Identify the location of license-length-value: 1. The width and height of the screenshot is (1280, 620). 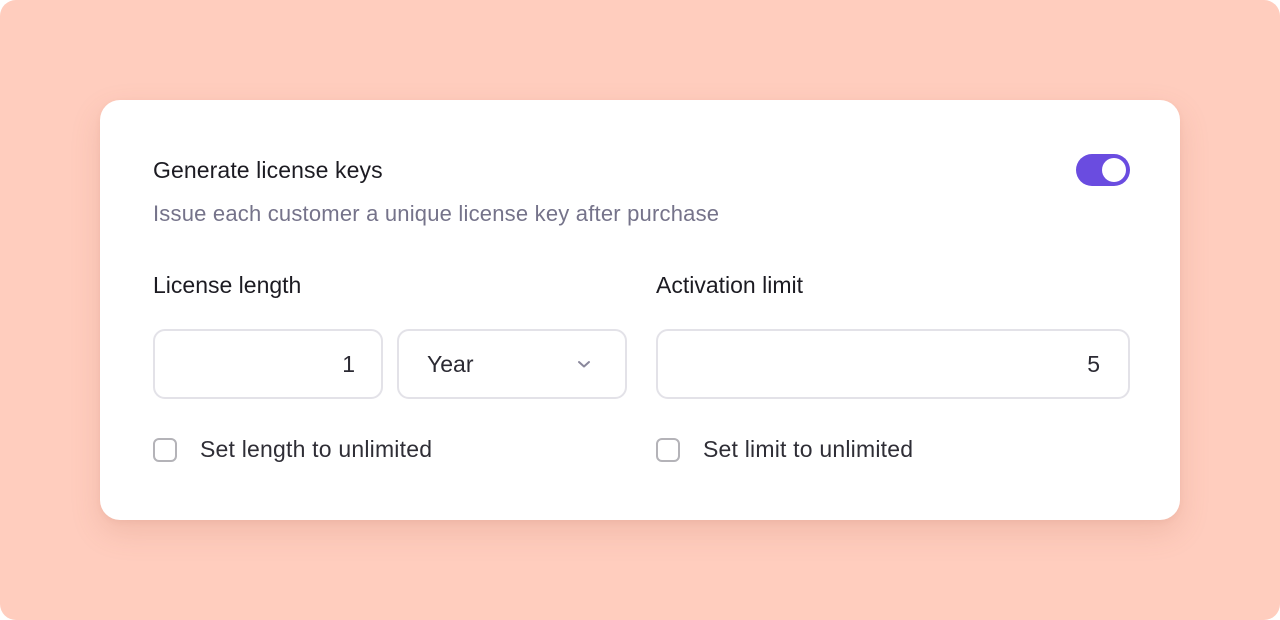
(348, 363).